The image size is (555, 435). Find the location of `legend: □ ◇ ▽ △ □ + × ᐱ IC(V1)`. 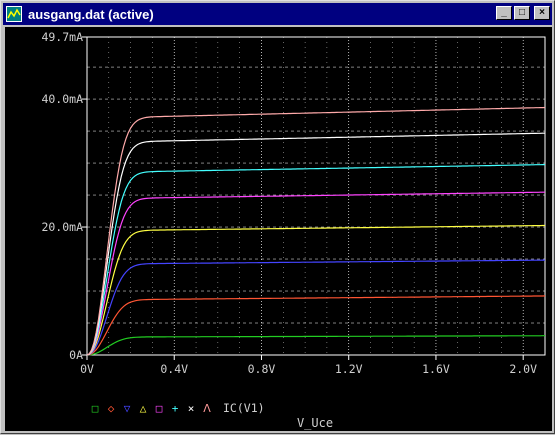

legend: □ ◇ ▽ △ □ + × ᐱ IC(V1) is located at coordinates (178, 408).